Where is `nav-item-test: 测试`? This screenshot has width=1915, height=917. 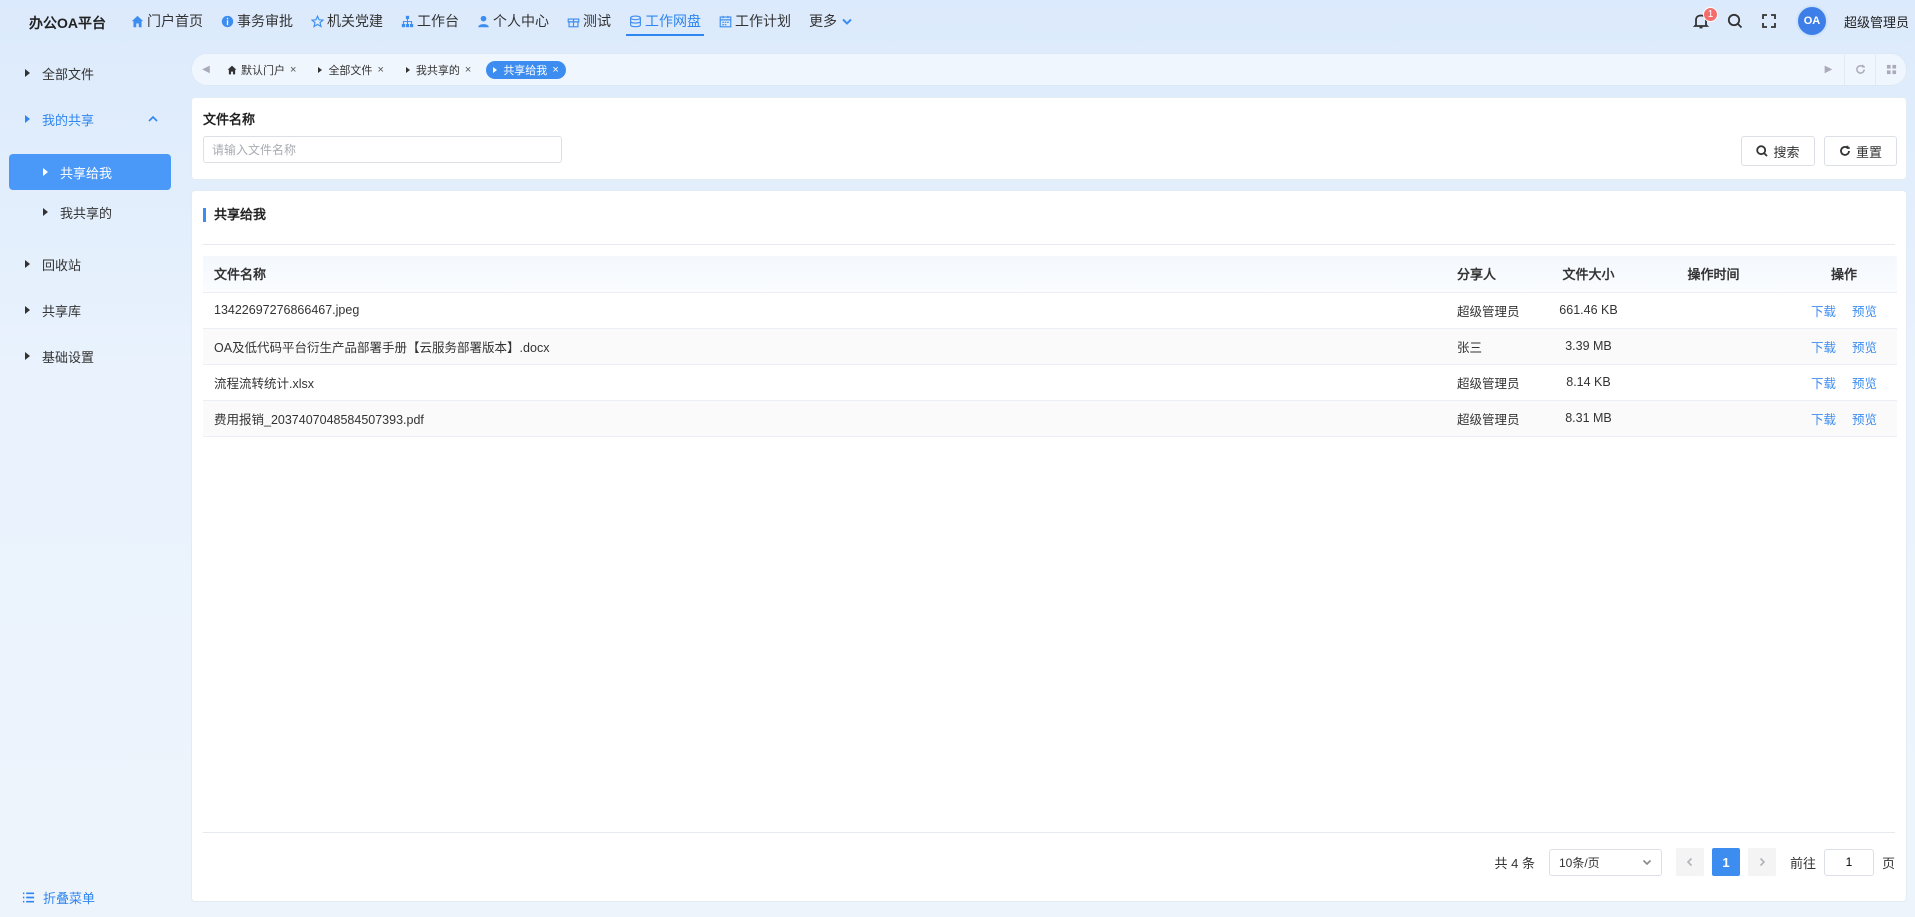
nav-item-test: 测试 is located at coordinates (589, 21).